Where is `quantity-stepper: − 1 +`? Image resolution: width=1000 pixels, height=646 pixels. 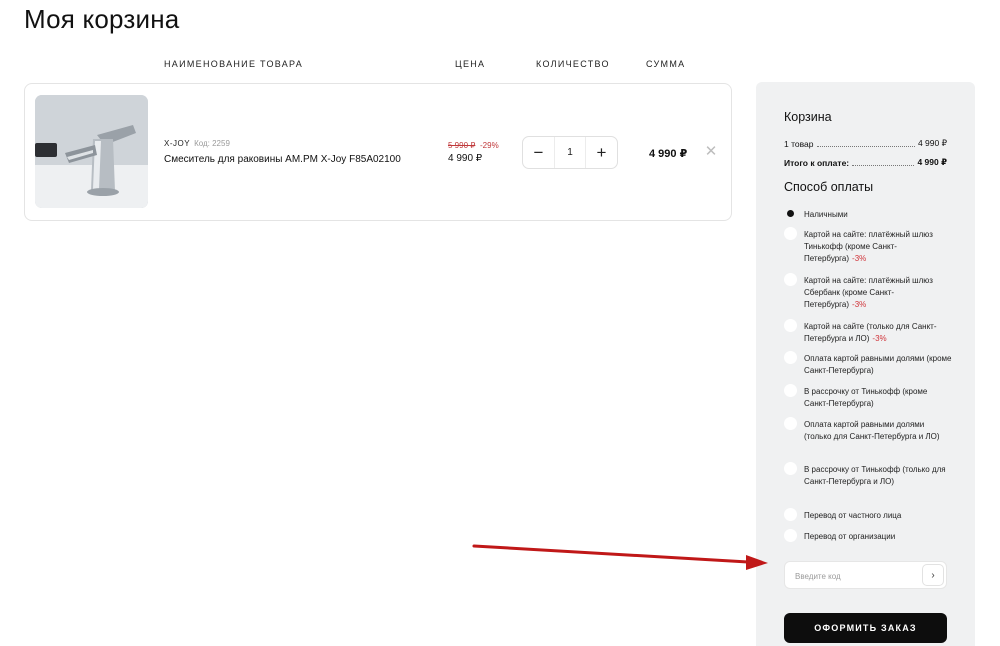 quantity-stepper: − 1 + is located at coordinates (570, 152).